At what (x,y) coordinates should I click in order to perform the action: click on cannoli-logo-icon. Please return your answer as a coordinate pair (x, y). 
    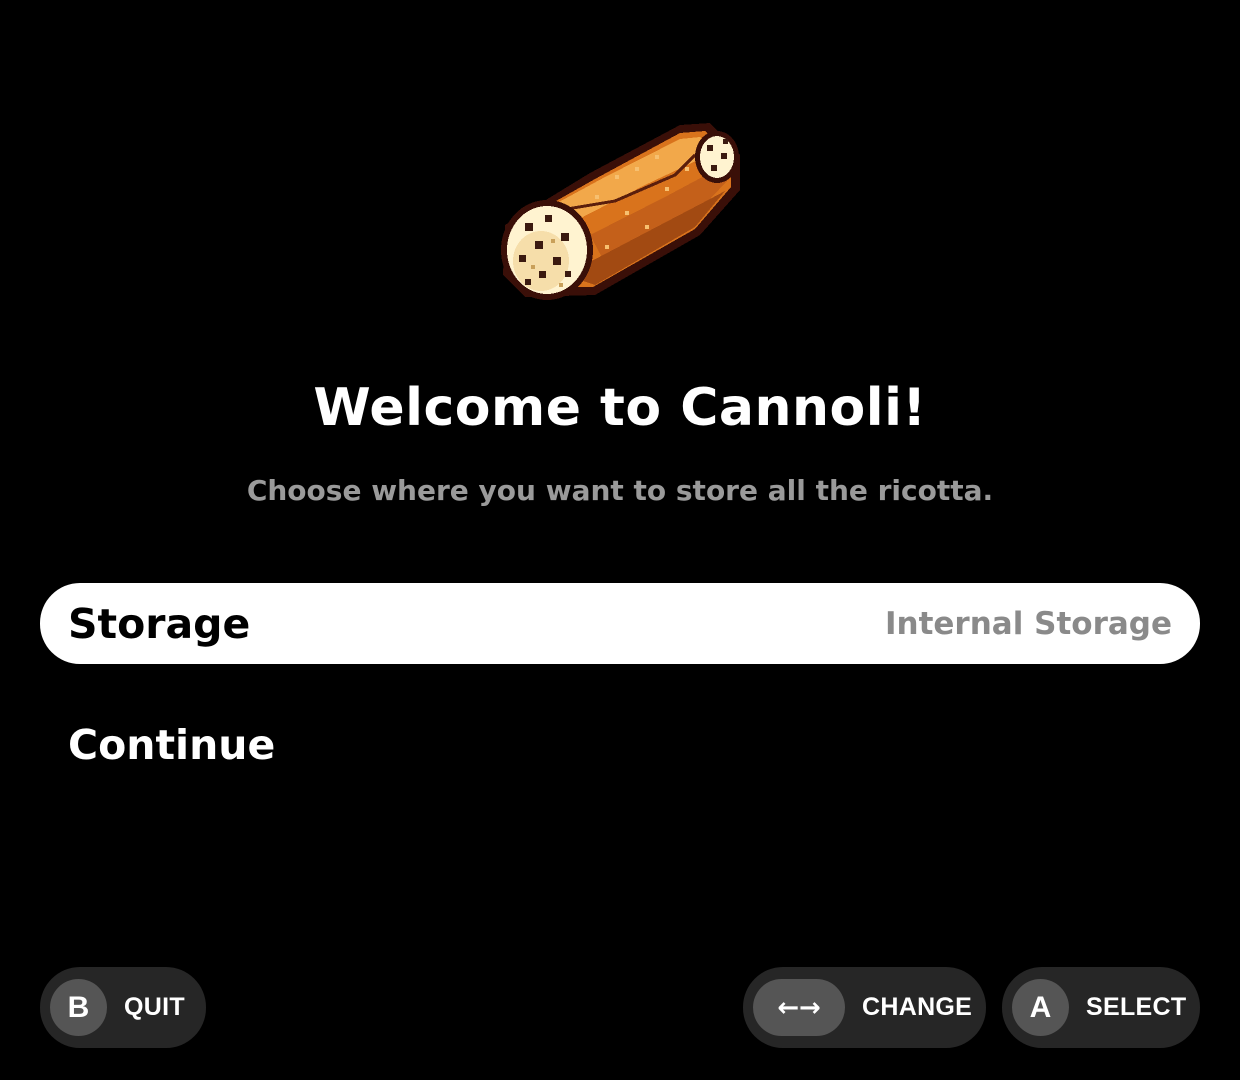
    Looking at the image, I should click on (620, 211).